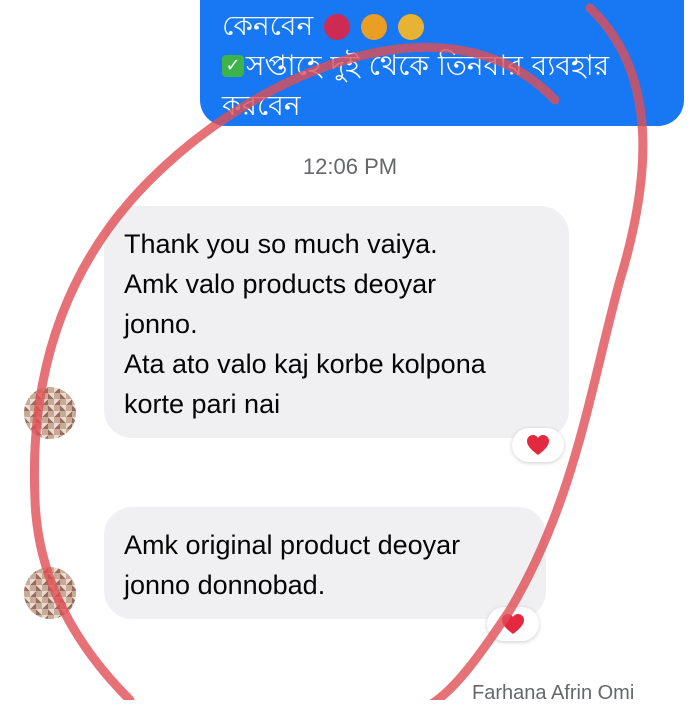 This screenshot has width=700, height=705. I want to click on outgoing-message-partial-line: কেনবেন, so click(443, 26).